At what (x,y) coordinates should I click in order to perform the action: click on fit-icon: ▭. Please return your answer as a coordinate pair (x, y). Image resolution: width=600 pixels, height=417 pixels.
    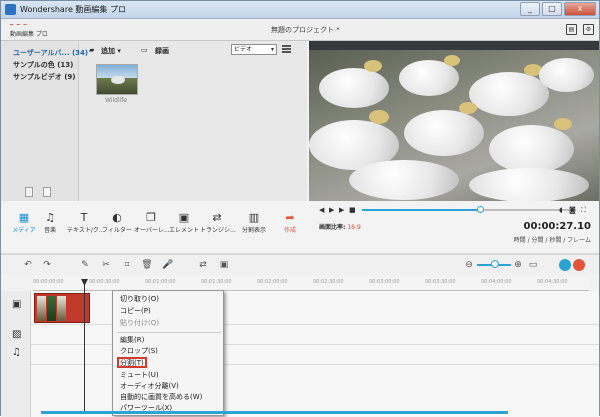
    Looking at the image, I should click on (533, 265).